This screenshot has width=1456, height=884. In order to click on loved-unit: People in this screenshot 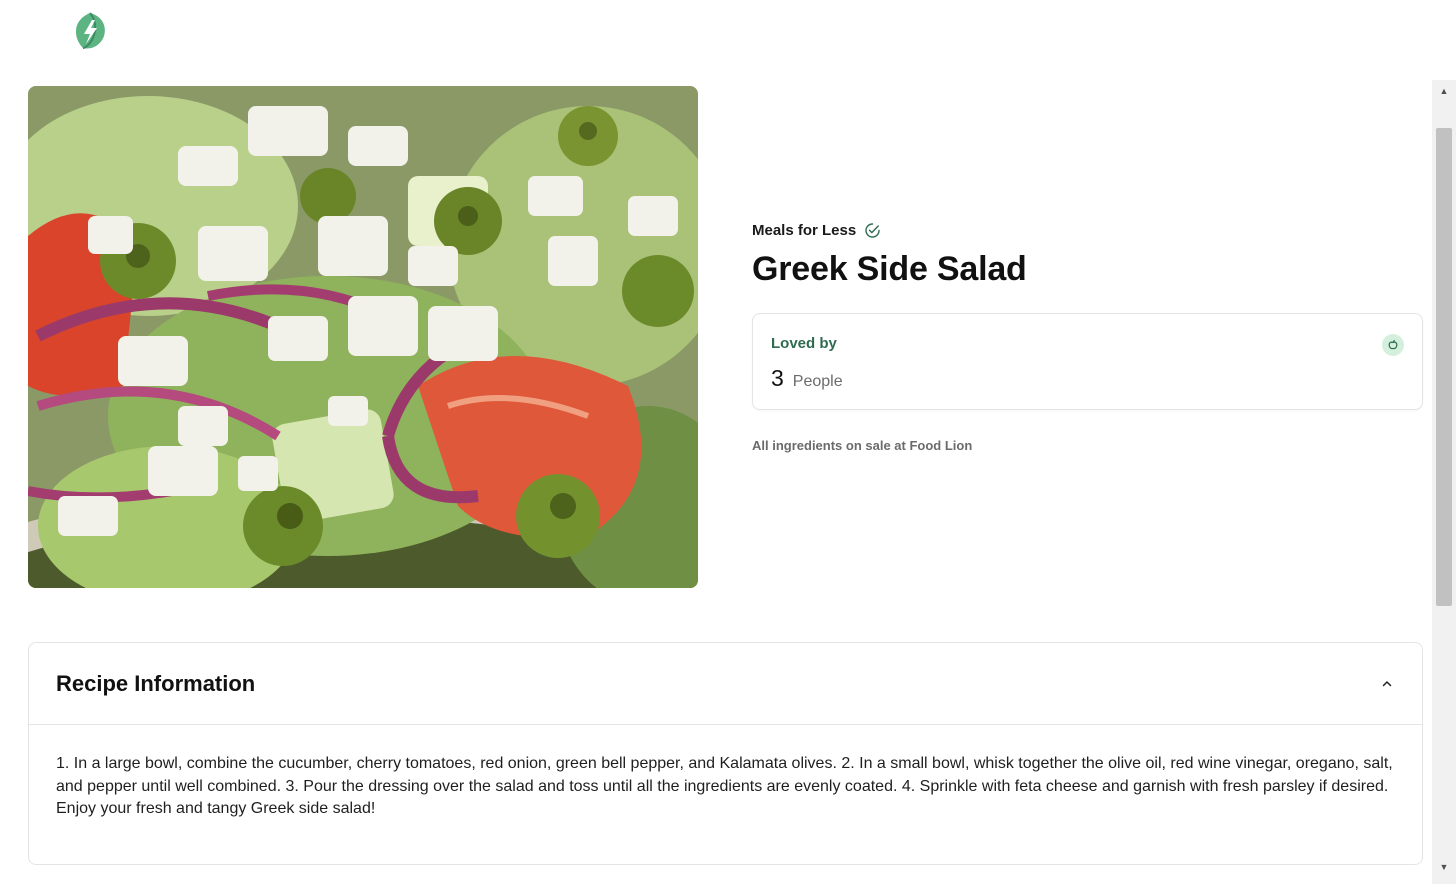, I will do `click(817, 381)`.